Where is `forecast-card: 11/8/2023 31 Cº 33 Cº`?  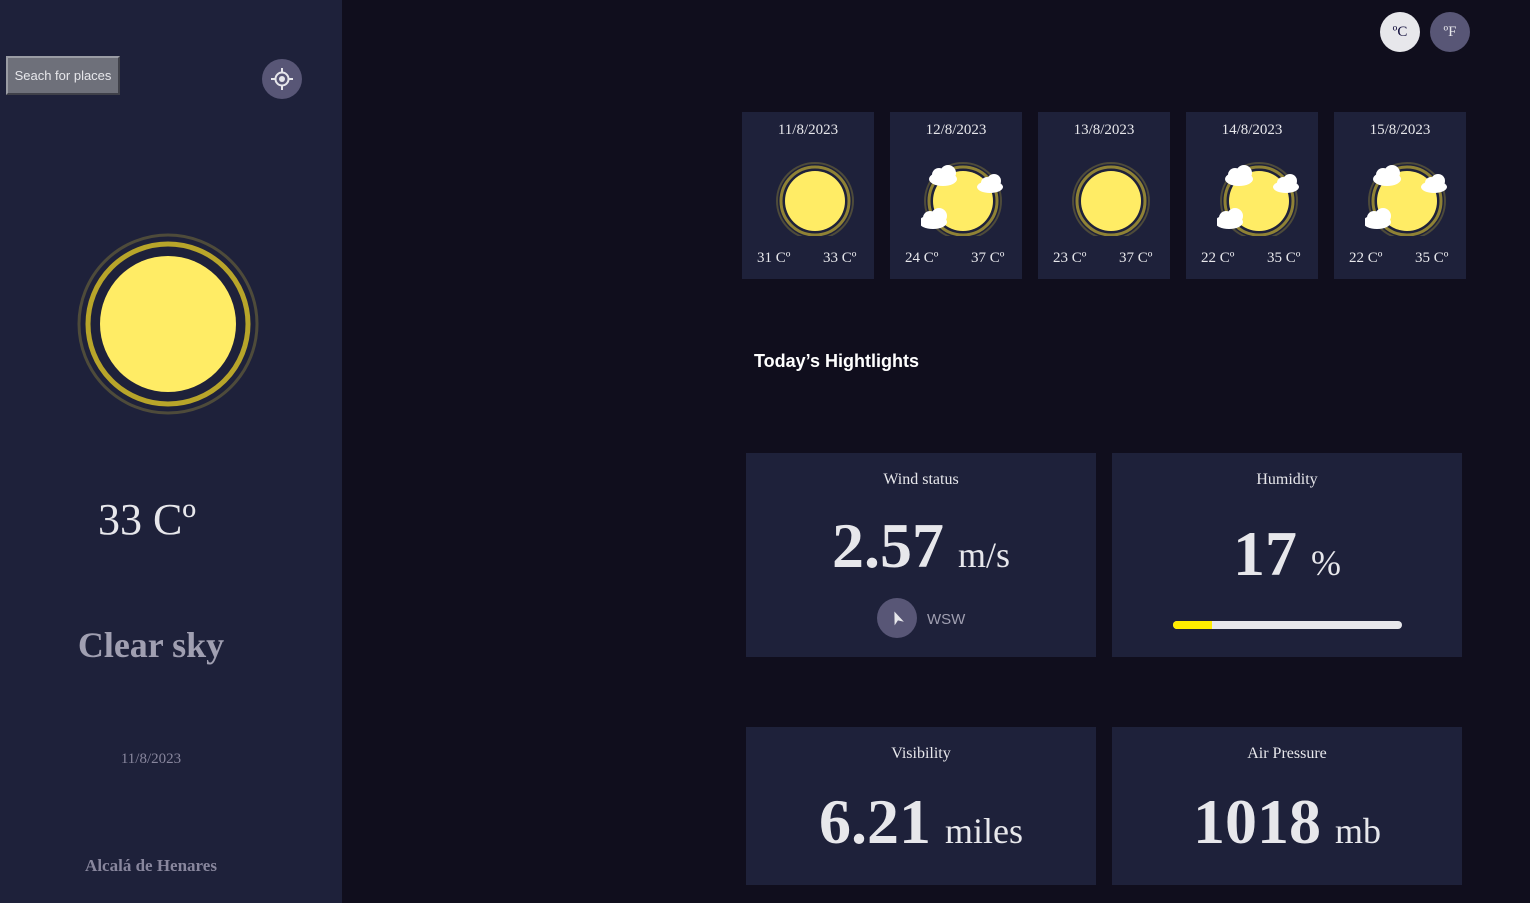
forecast-card: 11/8/2023 31 Cº 33 Cº is located at coordinates (808, 195).